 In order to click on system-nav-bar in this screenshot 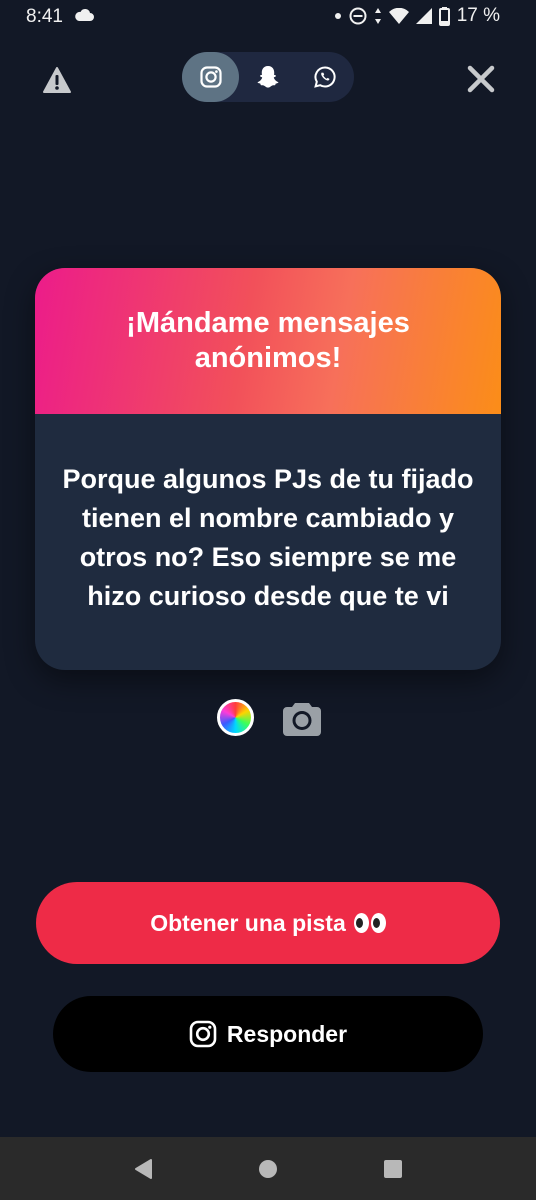, I will do `click(268, 1168)`.